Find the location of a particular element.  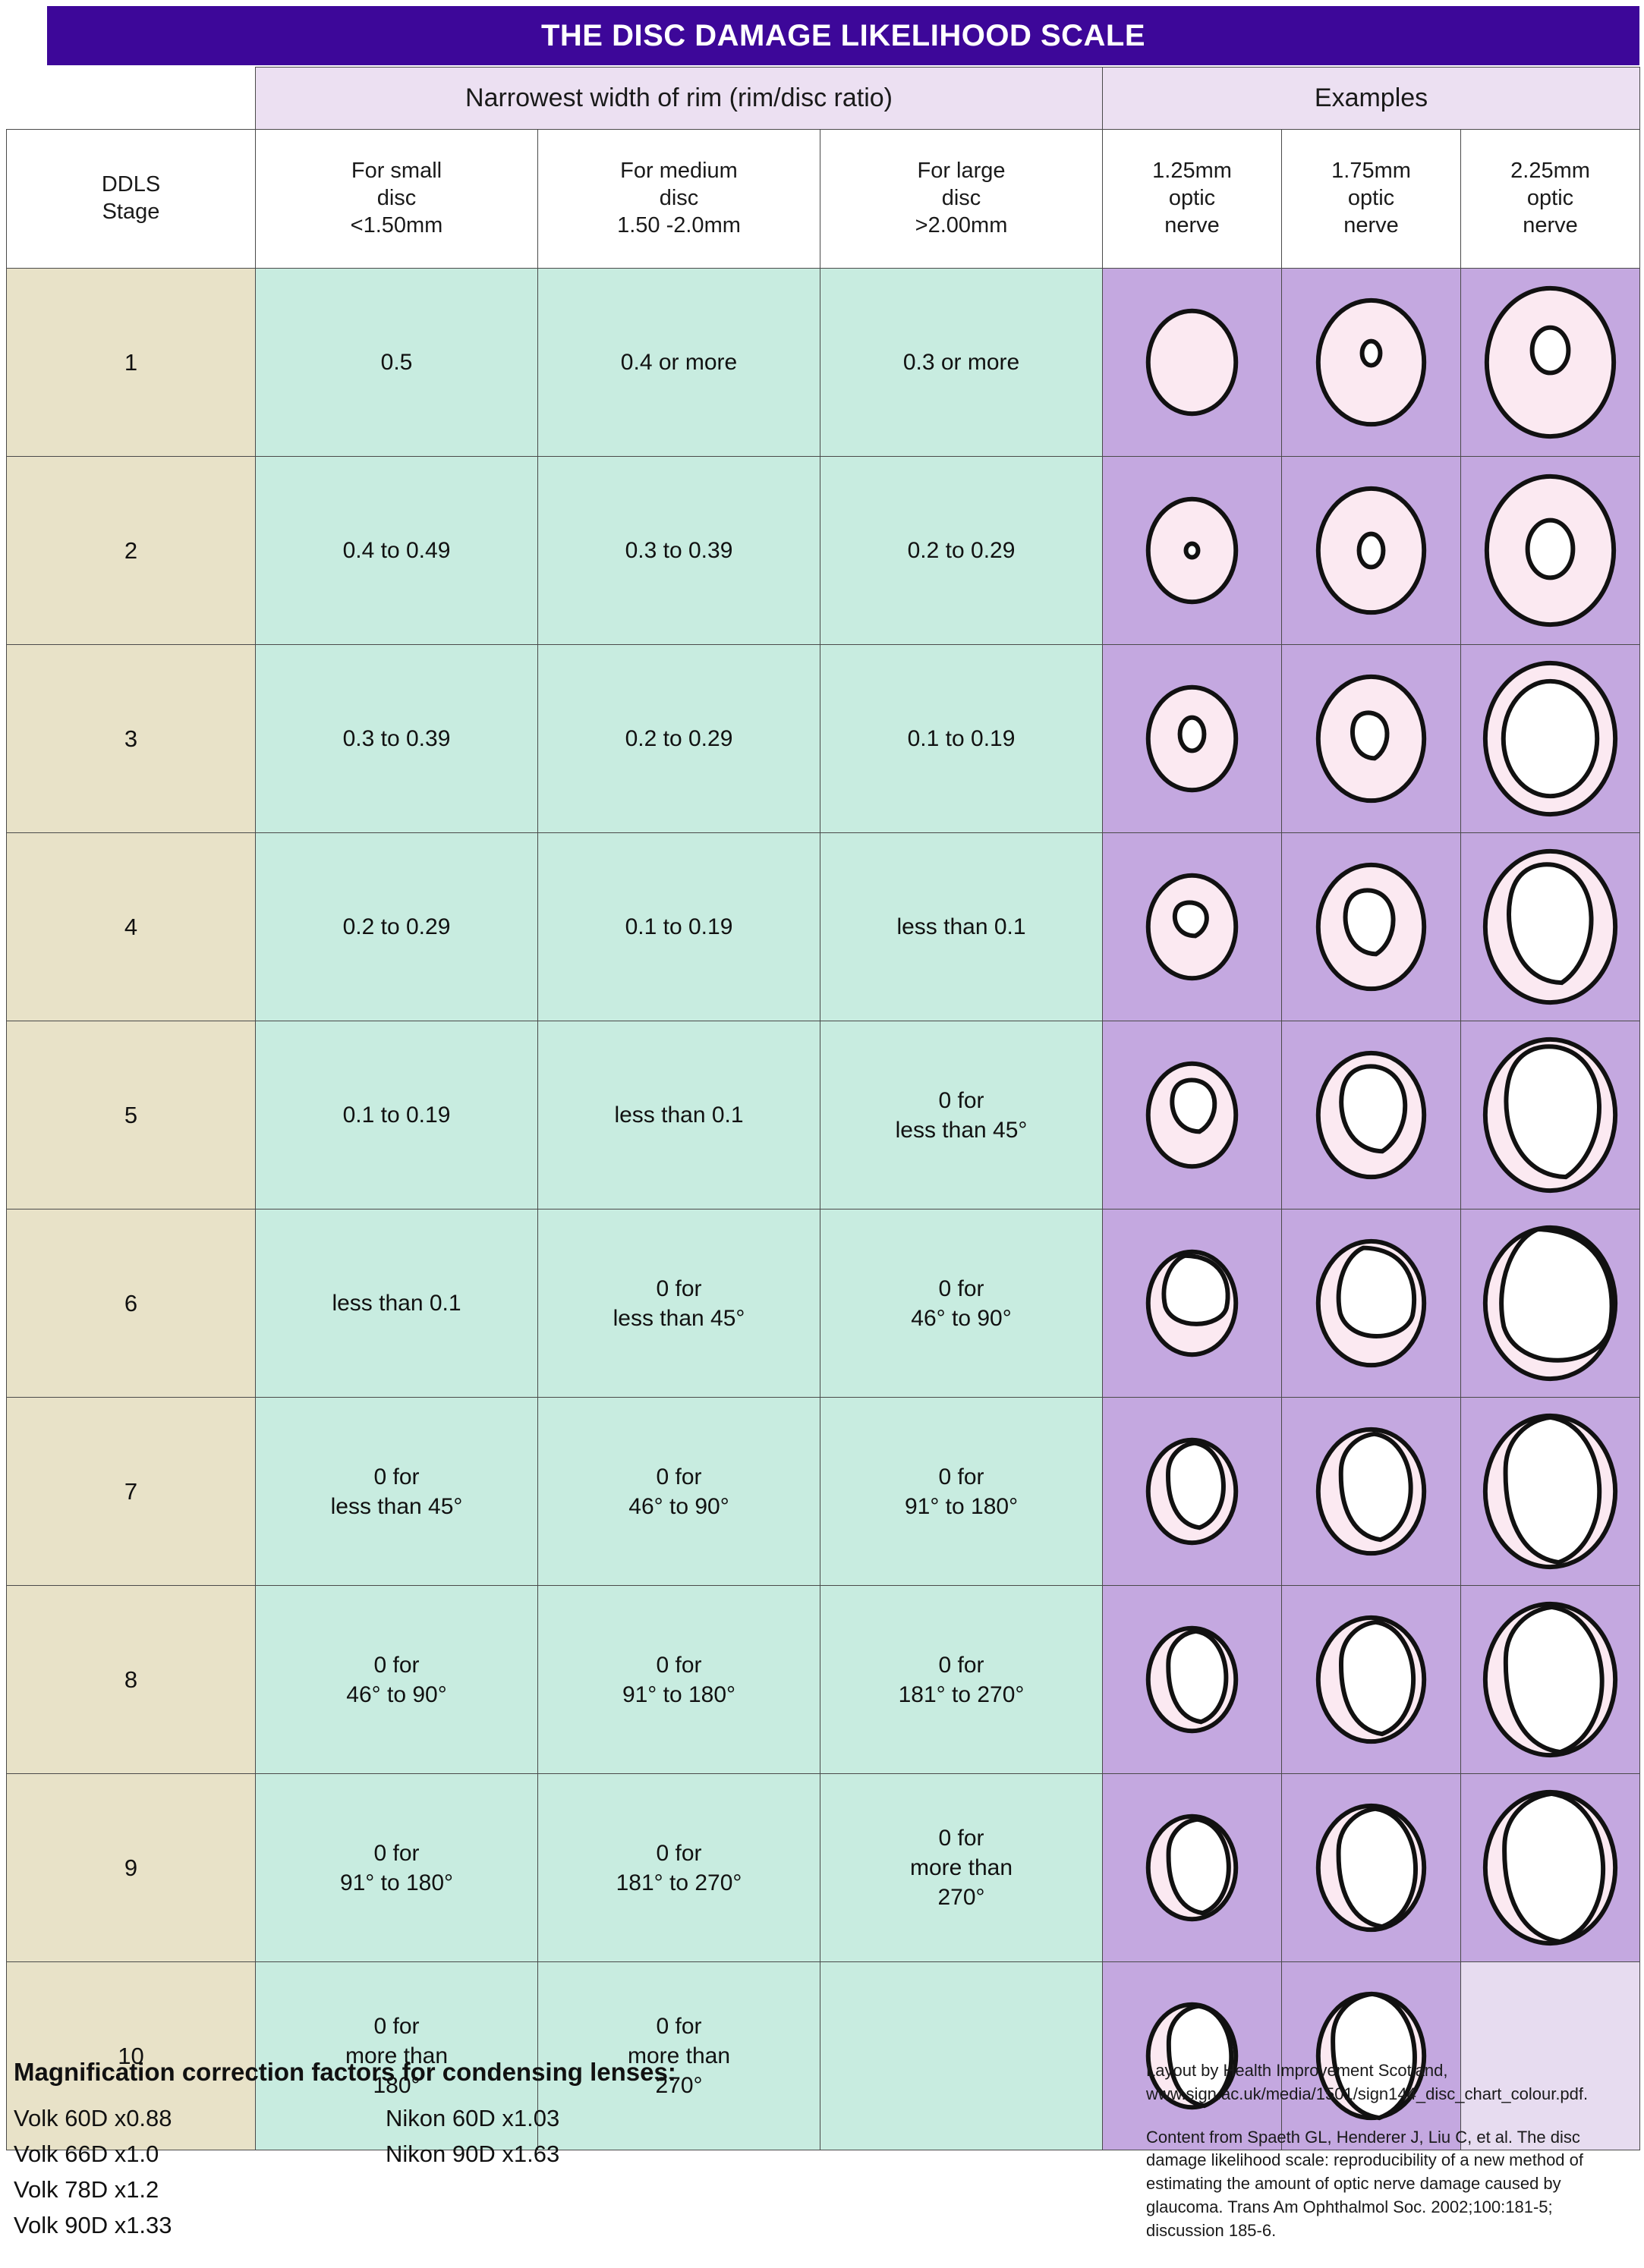

stage-cell: 7 is located at coordinates (131, 1491).